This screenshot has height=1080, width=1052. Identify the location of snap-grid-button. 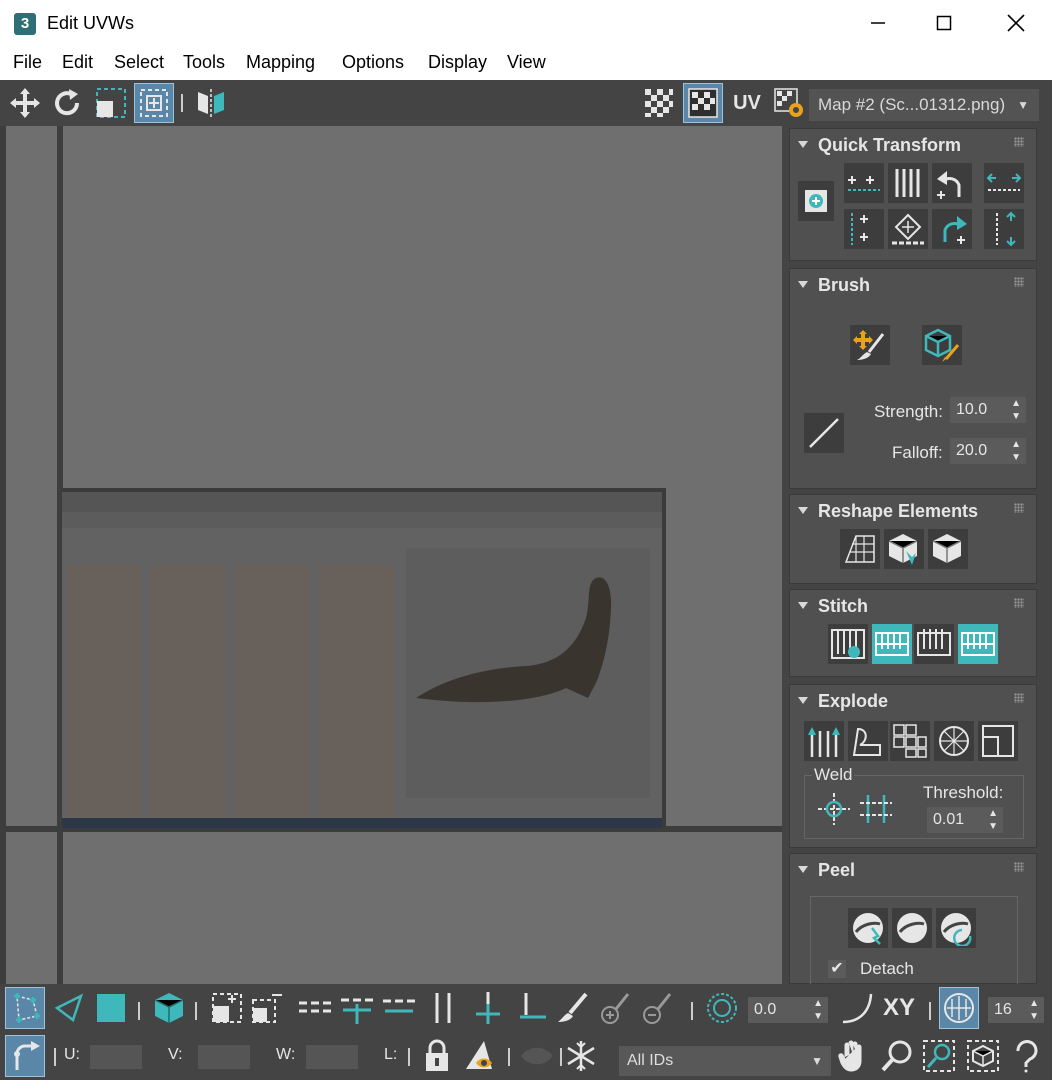
(959, 1008).